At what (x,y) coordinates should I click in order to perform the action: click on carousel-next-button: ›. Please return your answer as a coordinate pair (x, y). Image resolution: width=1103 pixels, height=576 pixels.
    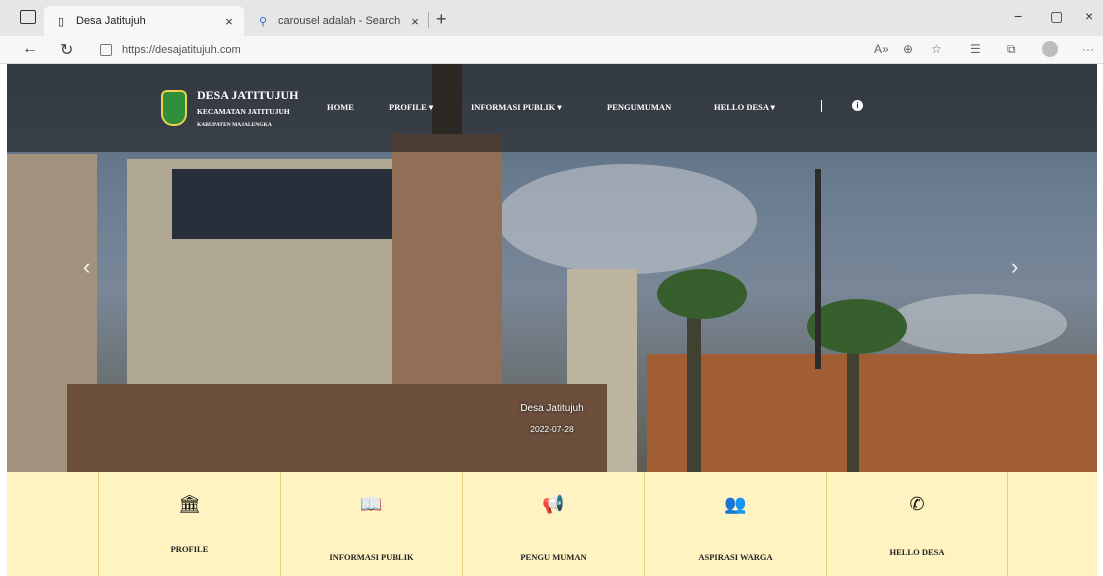
    Looking at the image, I should click on (1014, 267).